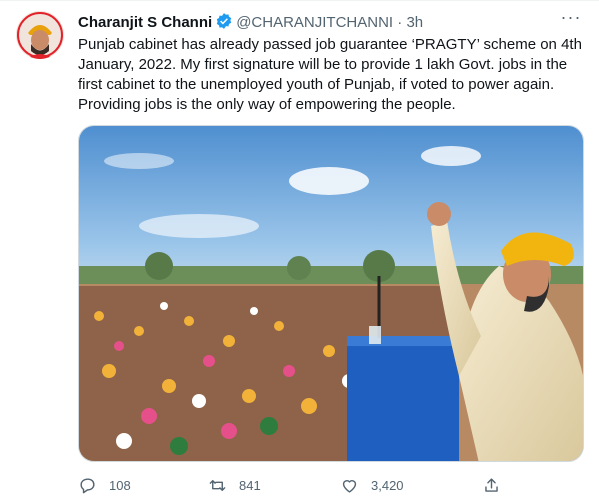 This screenshot has width=599, height=502. Describe the element at coordinates (40, 35) in the screenshot. I see `author-avatar` at that location.